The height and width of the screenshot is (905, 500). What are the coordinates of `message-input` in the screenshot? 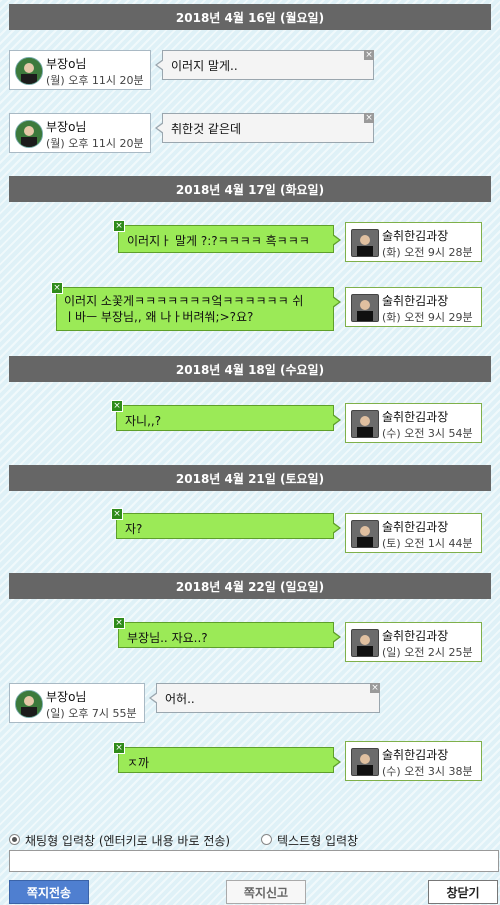 It's located at (254, 861).